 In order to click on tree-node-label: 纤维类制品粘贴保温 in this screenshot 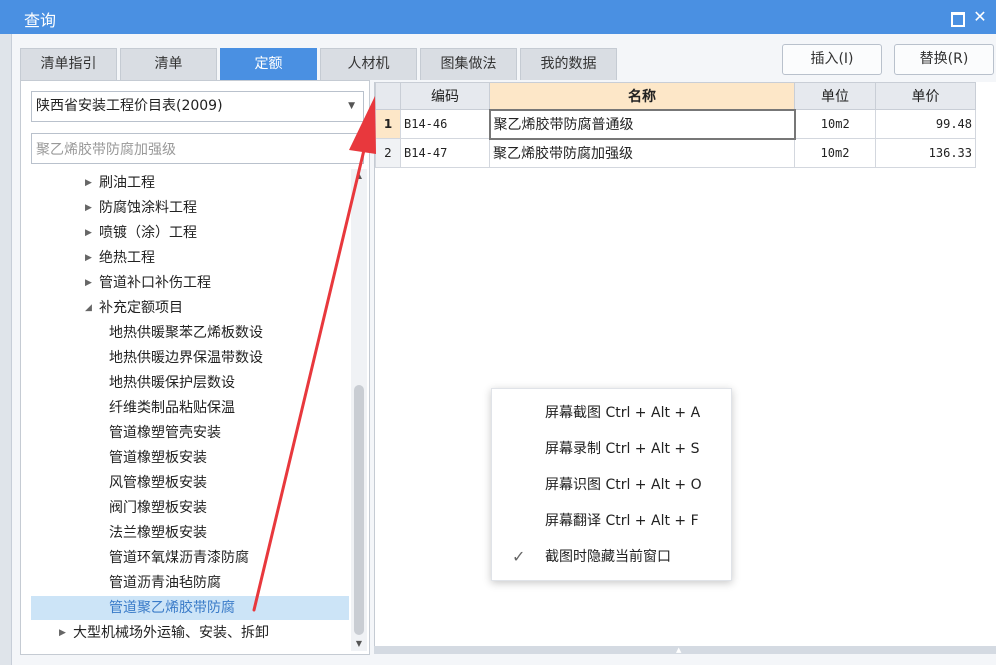, I will do `click(172, 408)`.